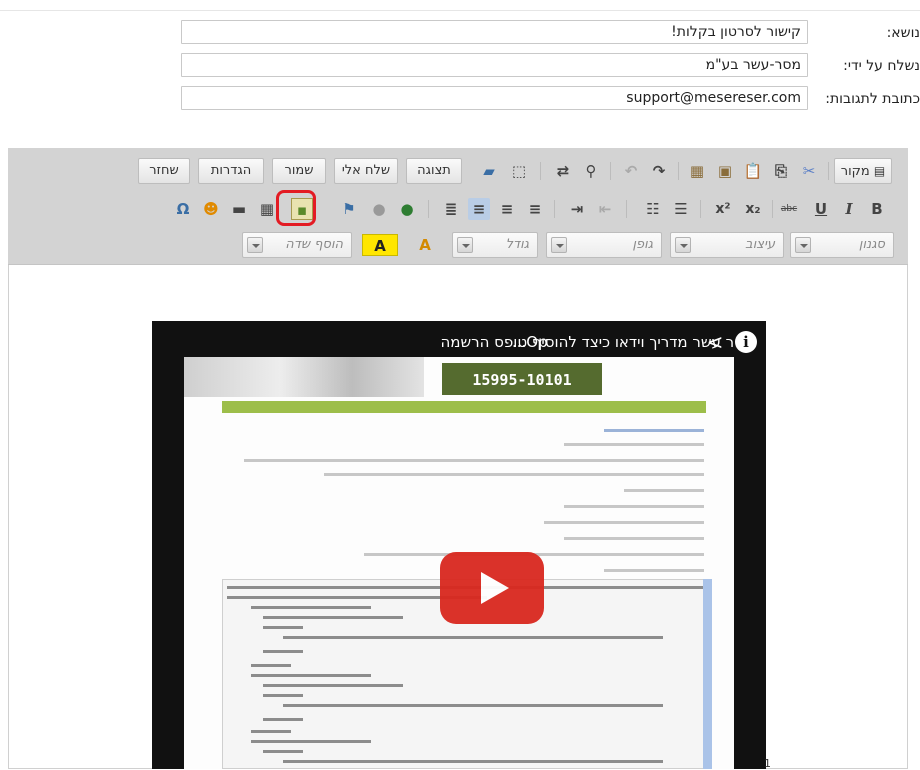 This screenshot has height=770, width=920. Describe the element at coordinates (349, 209) in the screenshot. I see `anchor-icon: ⚑` at that location.